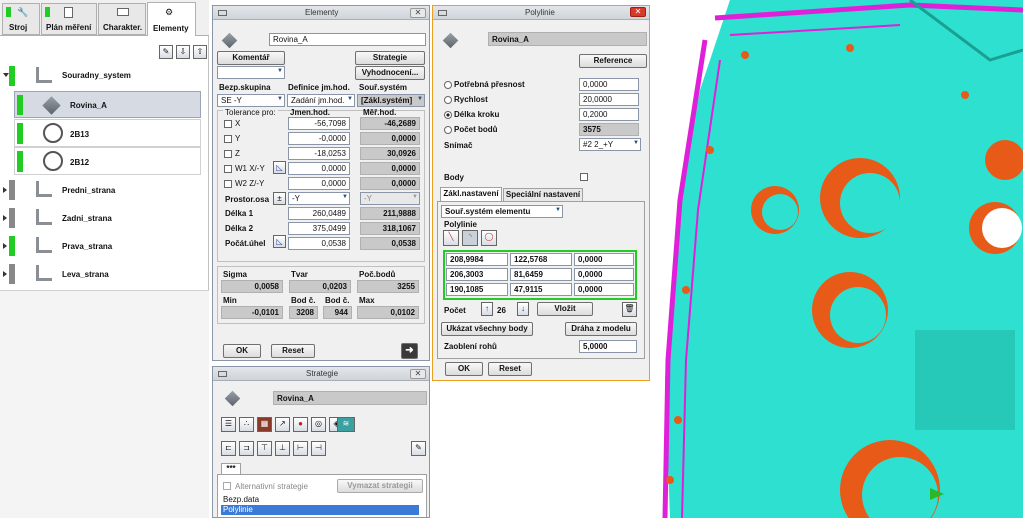 Image resolution: width=1023 pixels, height=518 pixels. What do you see at coordinates (251, 100) in the screenshot?
I see `bezp-skupina-select: SE -Y ▼` at bounding box center [251, 100].